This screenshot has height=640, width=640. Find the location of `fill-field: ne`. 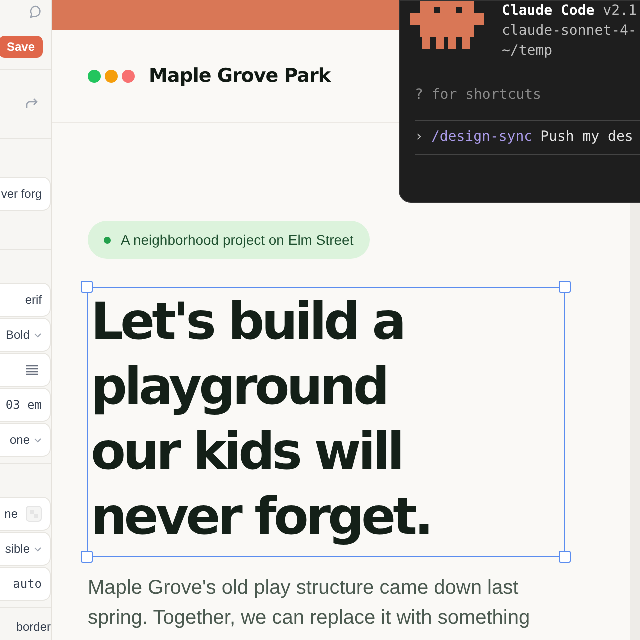

fill-field: ne is located at coordinates (25, 514).